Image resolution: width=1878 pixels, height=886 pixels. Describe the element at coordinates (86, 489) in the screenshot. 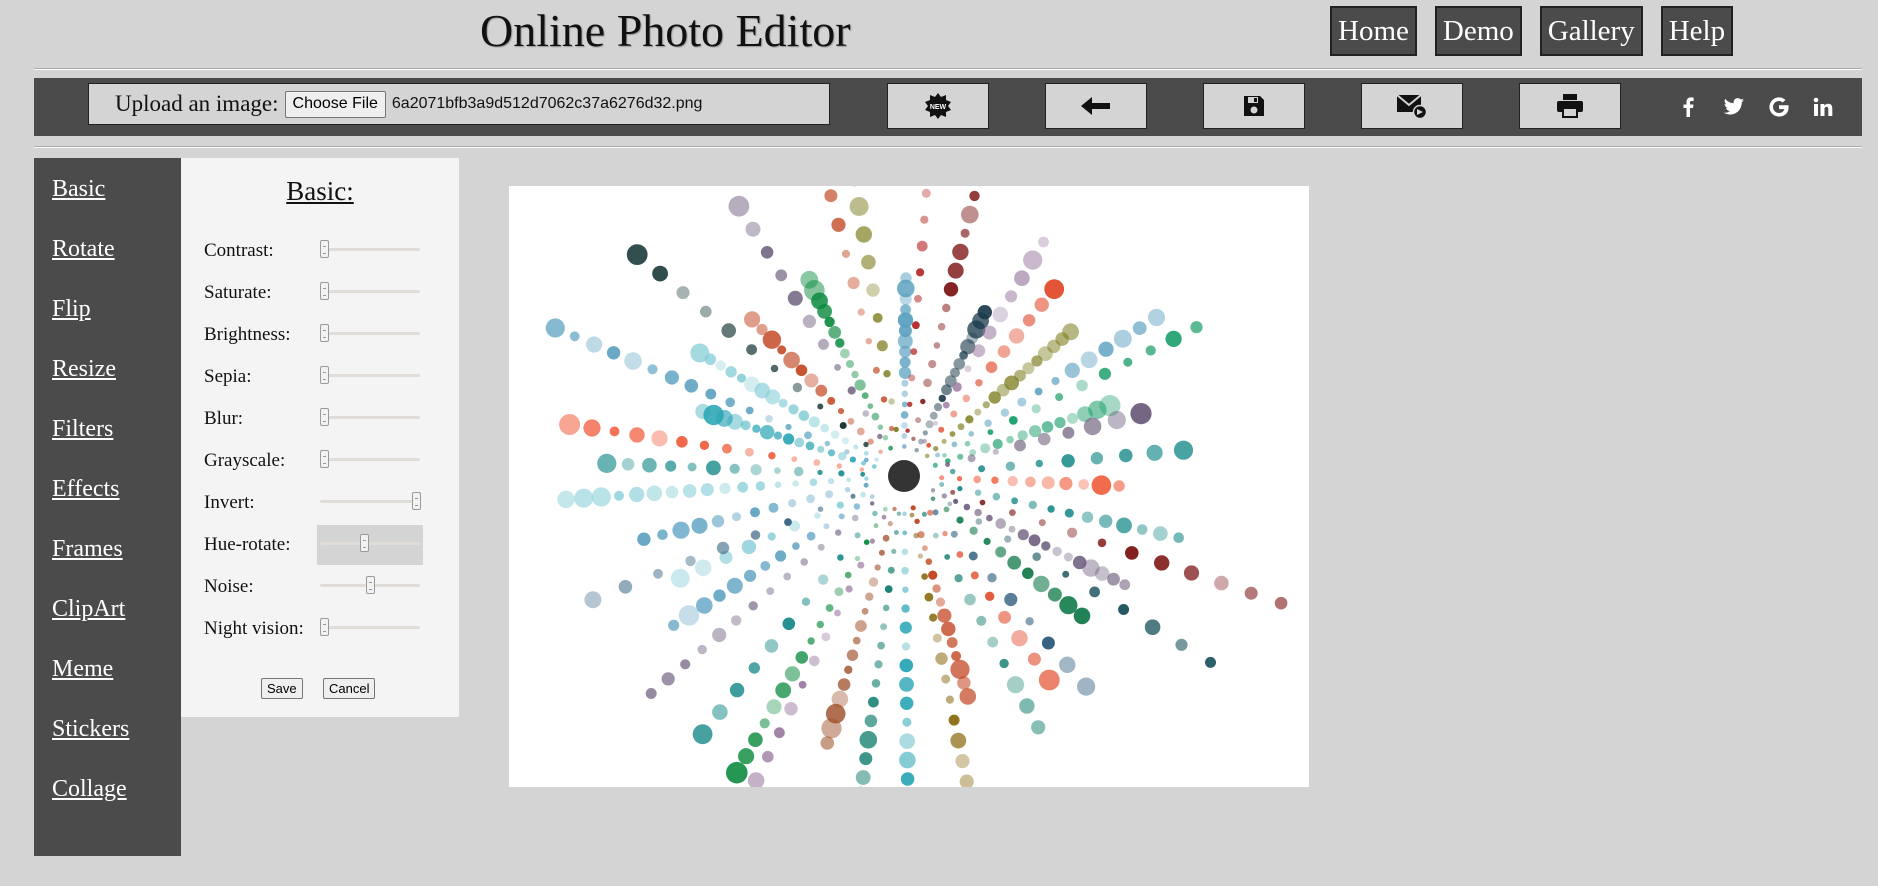

I see `sidebar-item-effects: Effects` at that location.